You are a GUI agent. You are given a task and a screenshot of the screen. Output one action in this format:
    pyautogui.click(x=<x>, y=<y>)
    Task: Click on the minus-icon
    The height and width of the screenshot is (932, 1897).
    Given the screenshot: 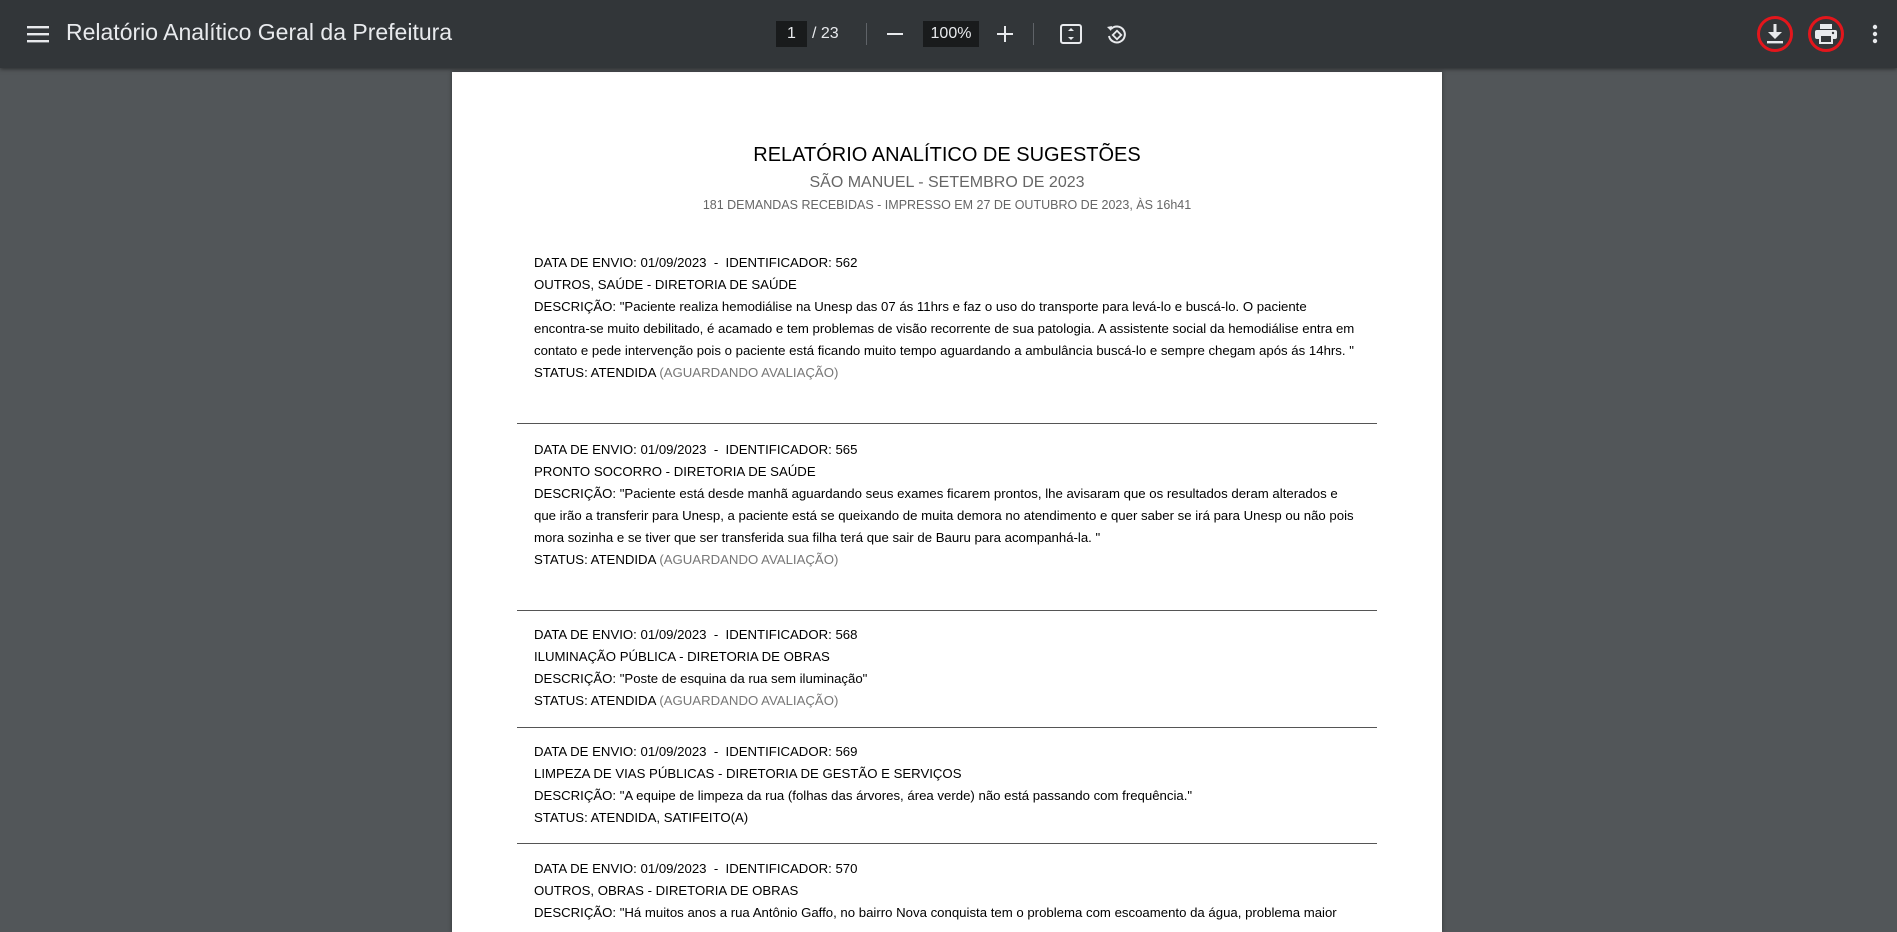 What is the action you would take?
    pyautogui.click(x=895, y=34)
    